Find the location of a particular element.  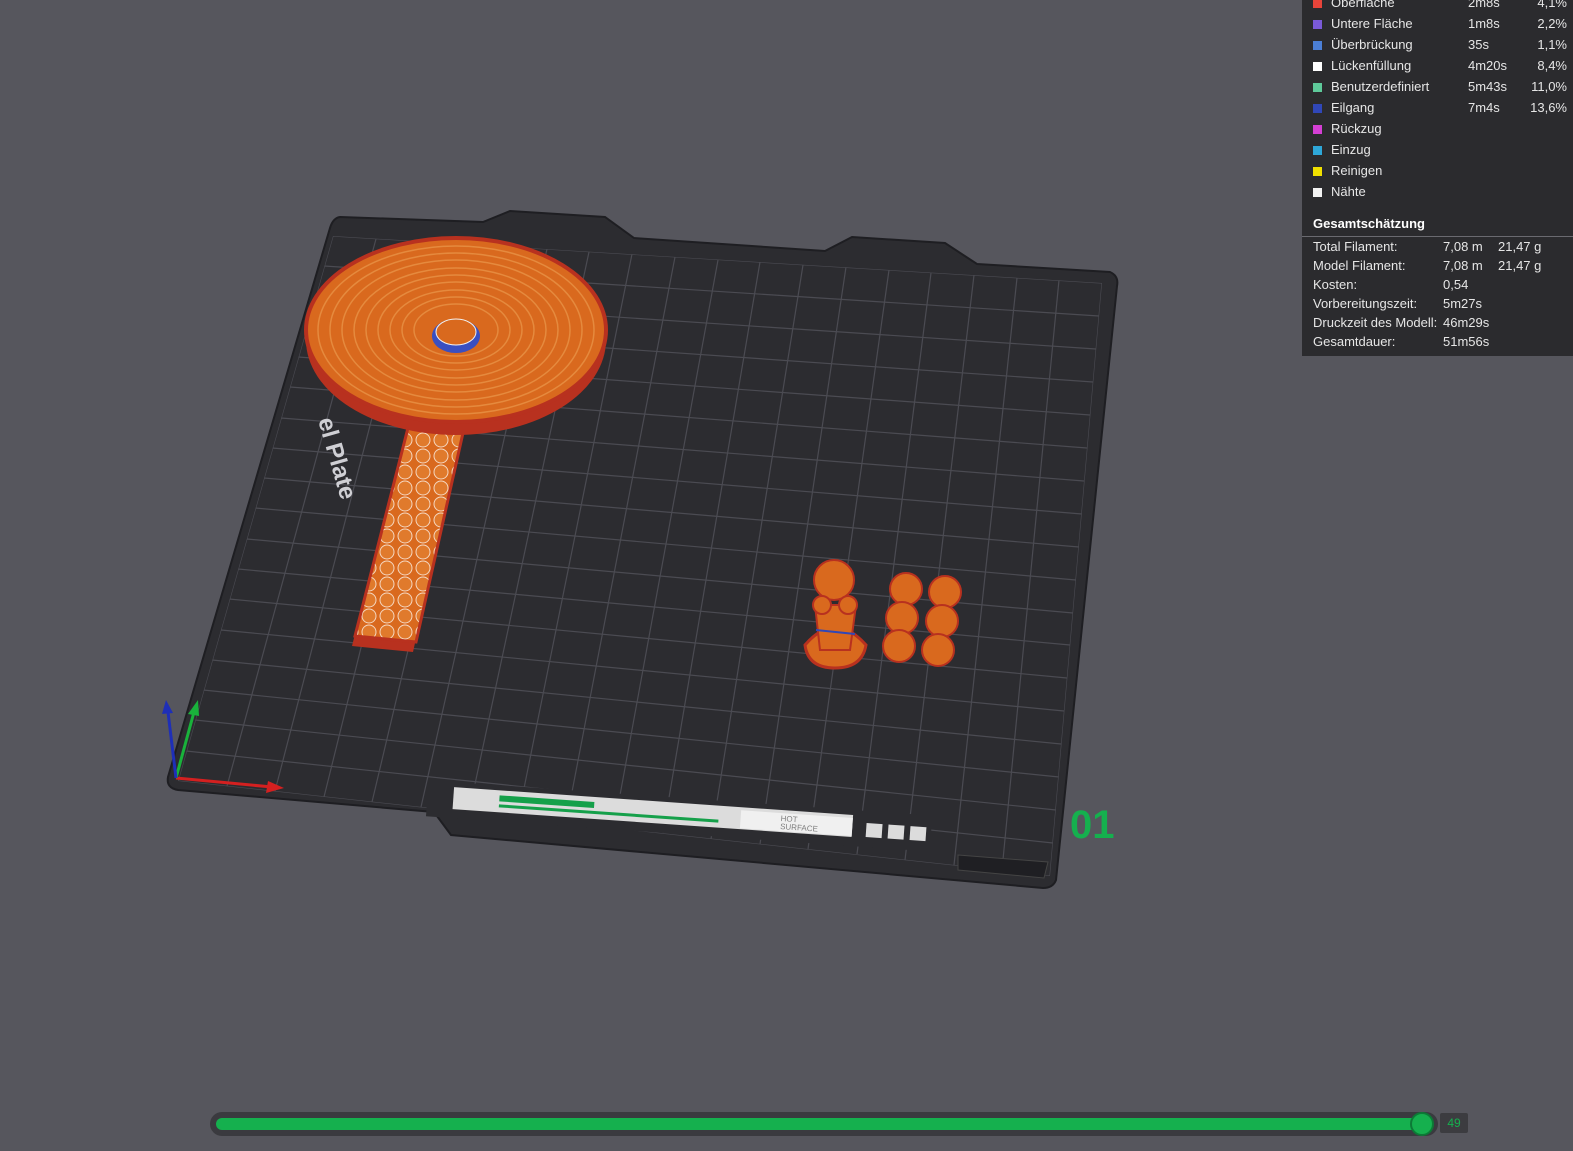

summary-row: Gesamtdauer: 51m56s is located at coordinates (1437, 343).